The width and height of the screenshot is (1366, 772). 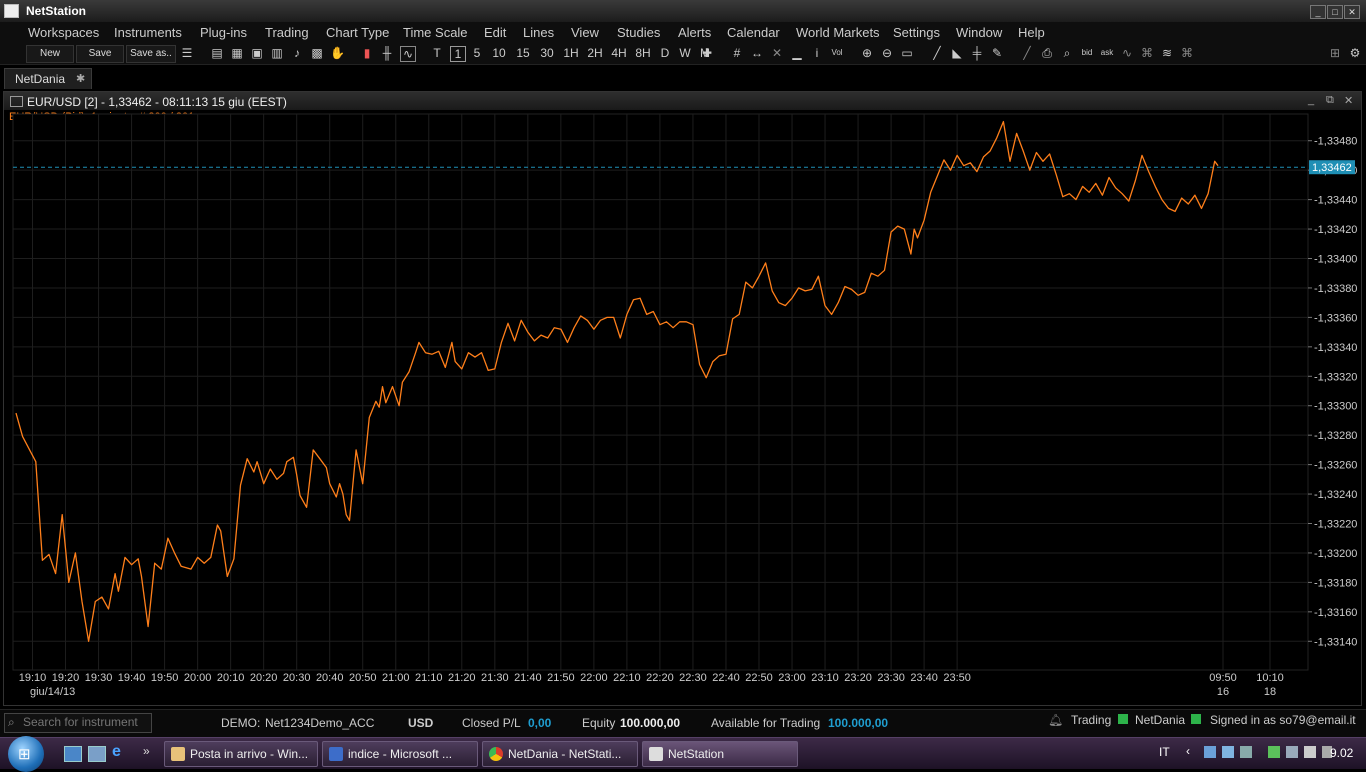 What do you see at coordinates (387, 53) in the screenshot?
I see `bar-chart-icon: ╫` at bounding box center [387, 53].